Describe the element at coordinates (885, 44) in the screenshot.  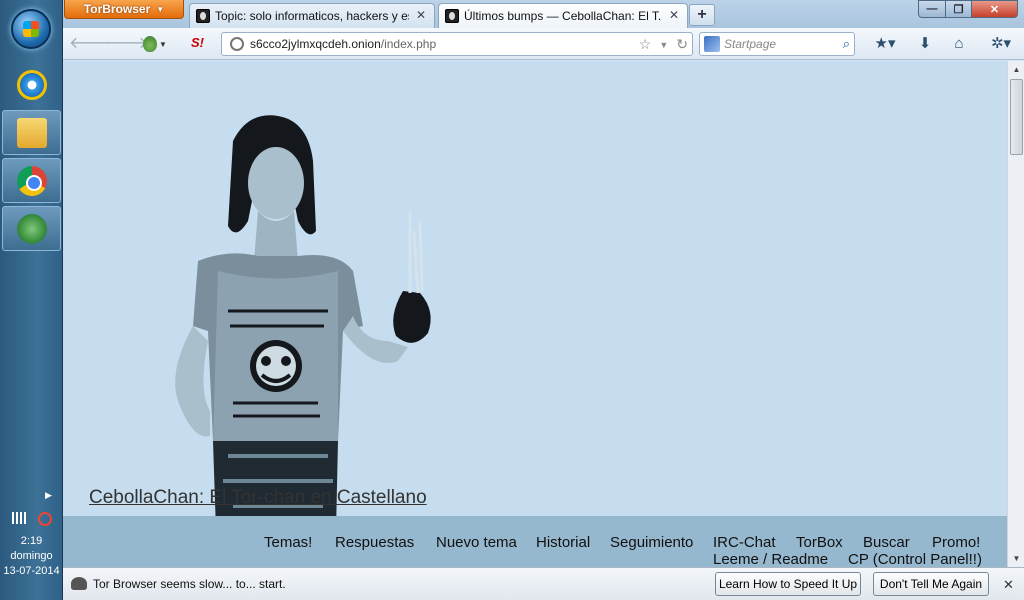
I see `bookmarks-menu-button: ★▾` at that location.